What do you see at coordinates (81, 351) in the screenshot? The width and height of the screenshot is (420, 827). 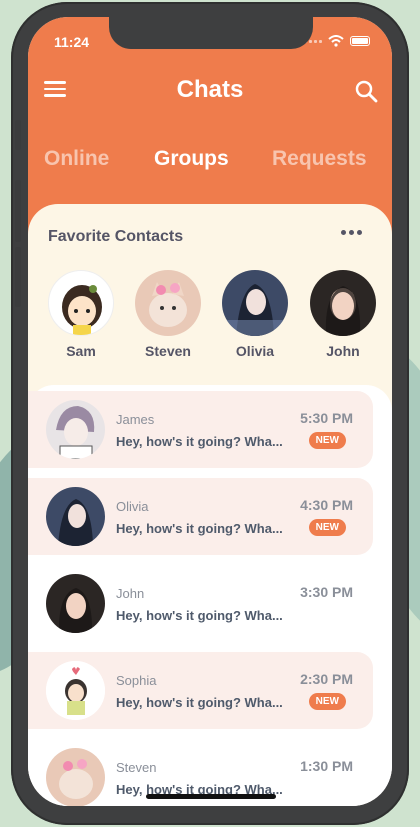 I see `contact-name: Sam` at bounding box center [81, 351].